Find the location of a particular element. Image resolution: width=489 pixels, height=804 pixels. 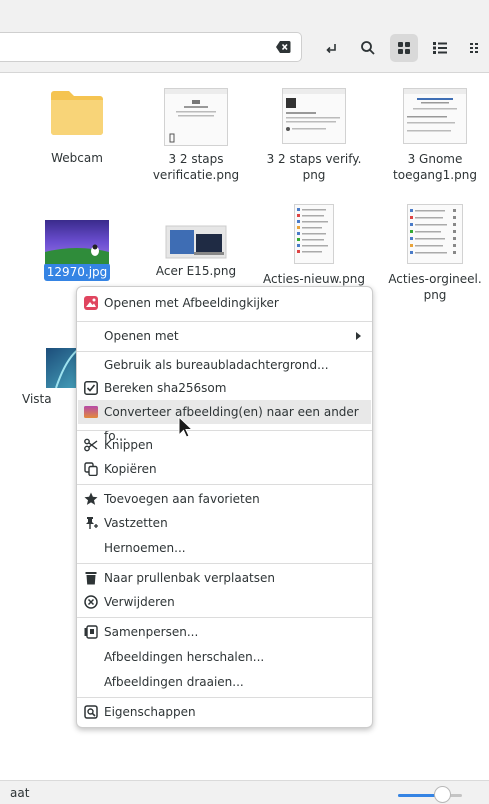

file-name: 3 Gnome toegang1.png is located at coordinates (435, 167).